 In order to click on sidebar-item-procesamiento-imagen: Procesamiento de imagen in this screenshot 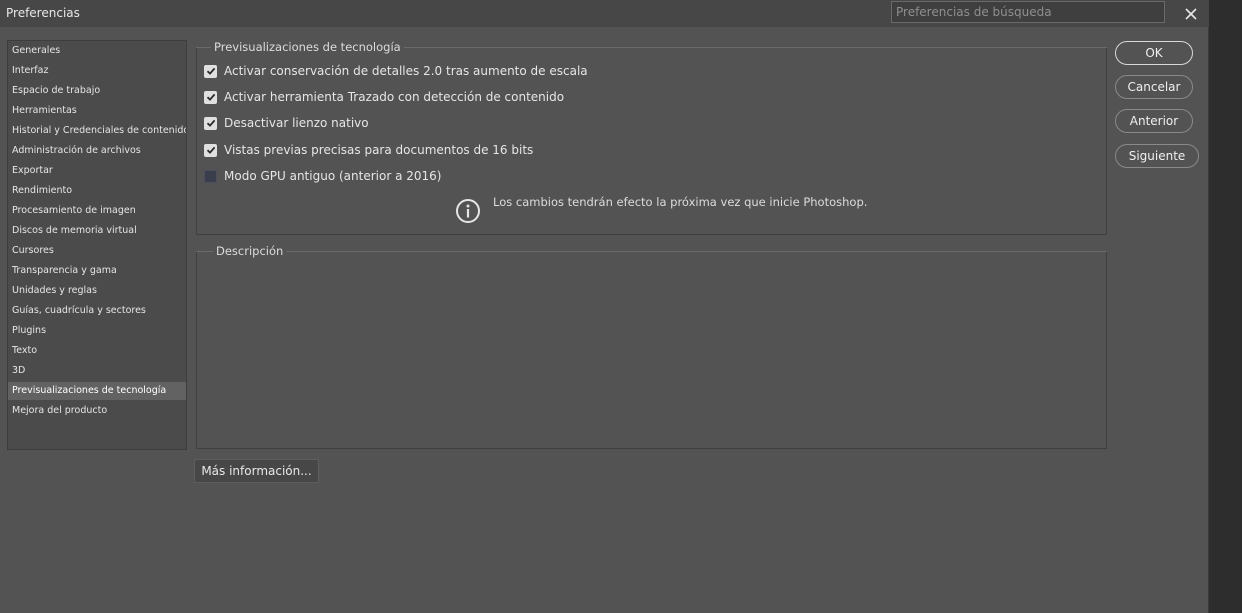, I will do `click(97, 211)`.